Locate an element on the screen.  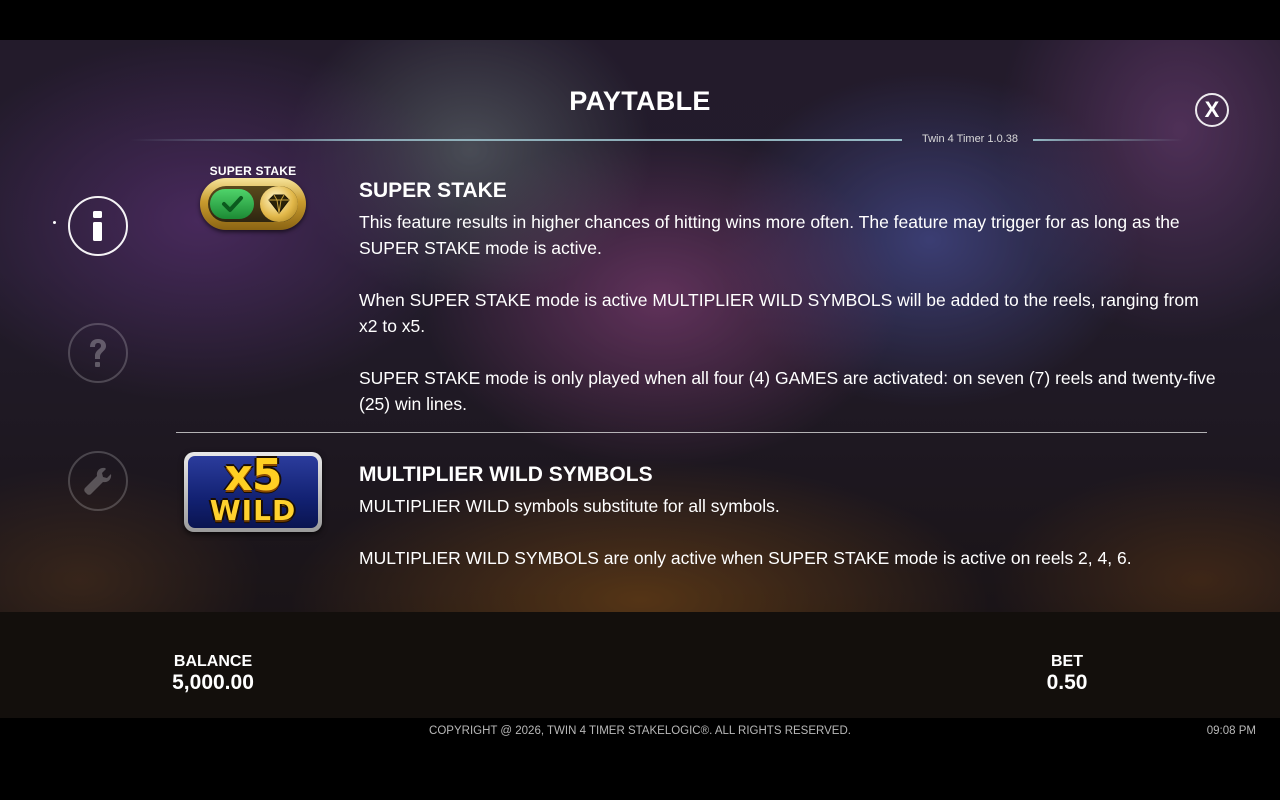
checkmark-icon is located at coordinates (232, 204).